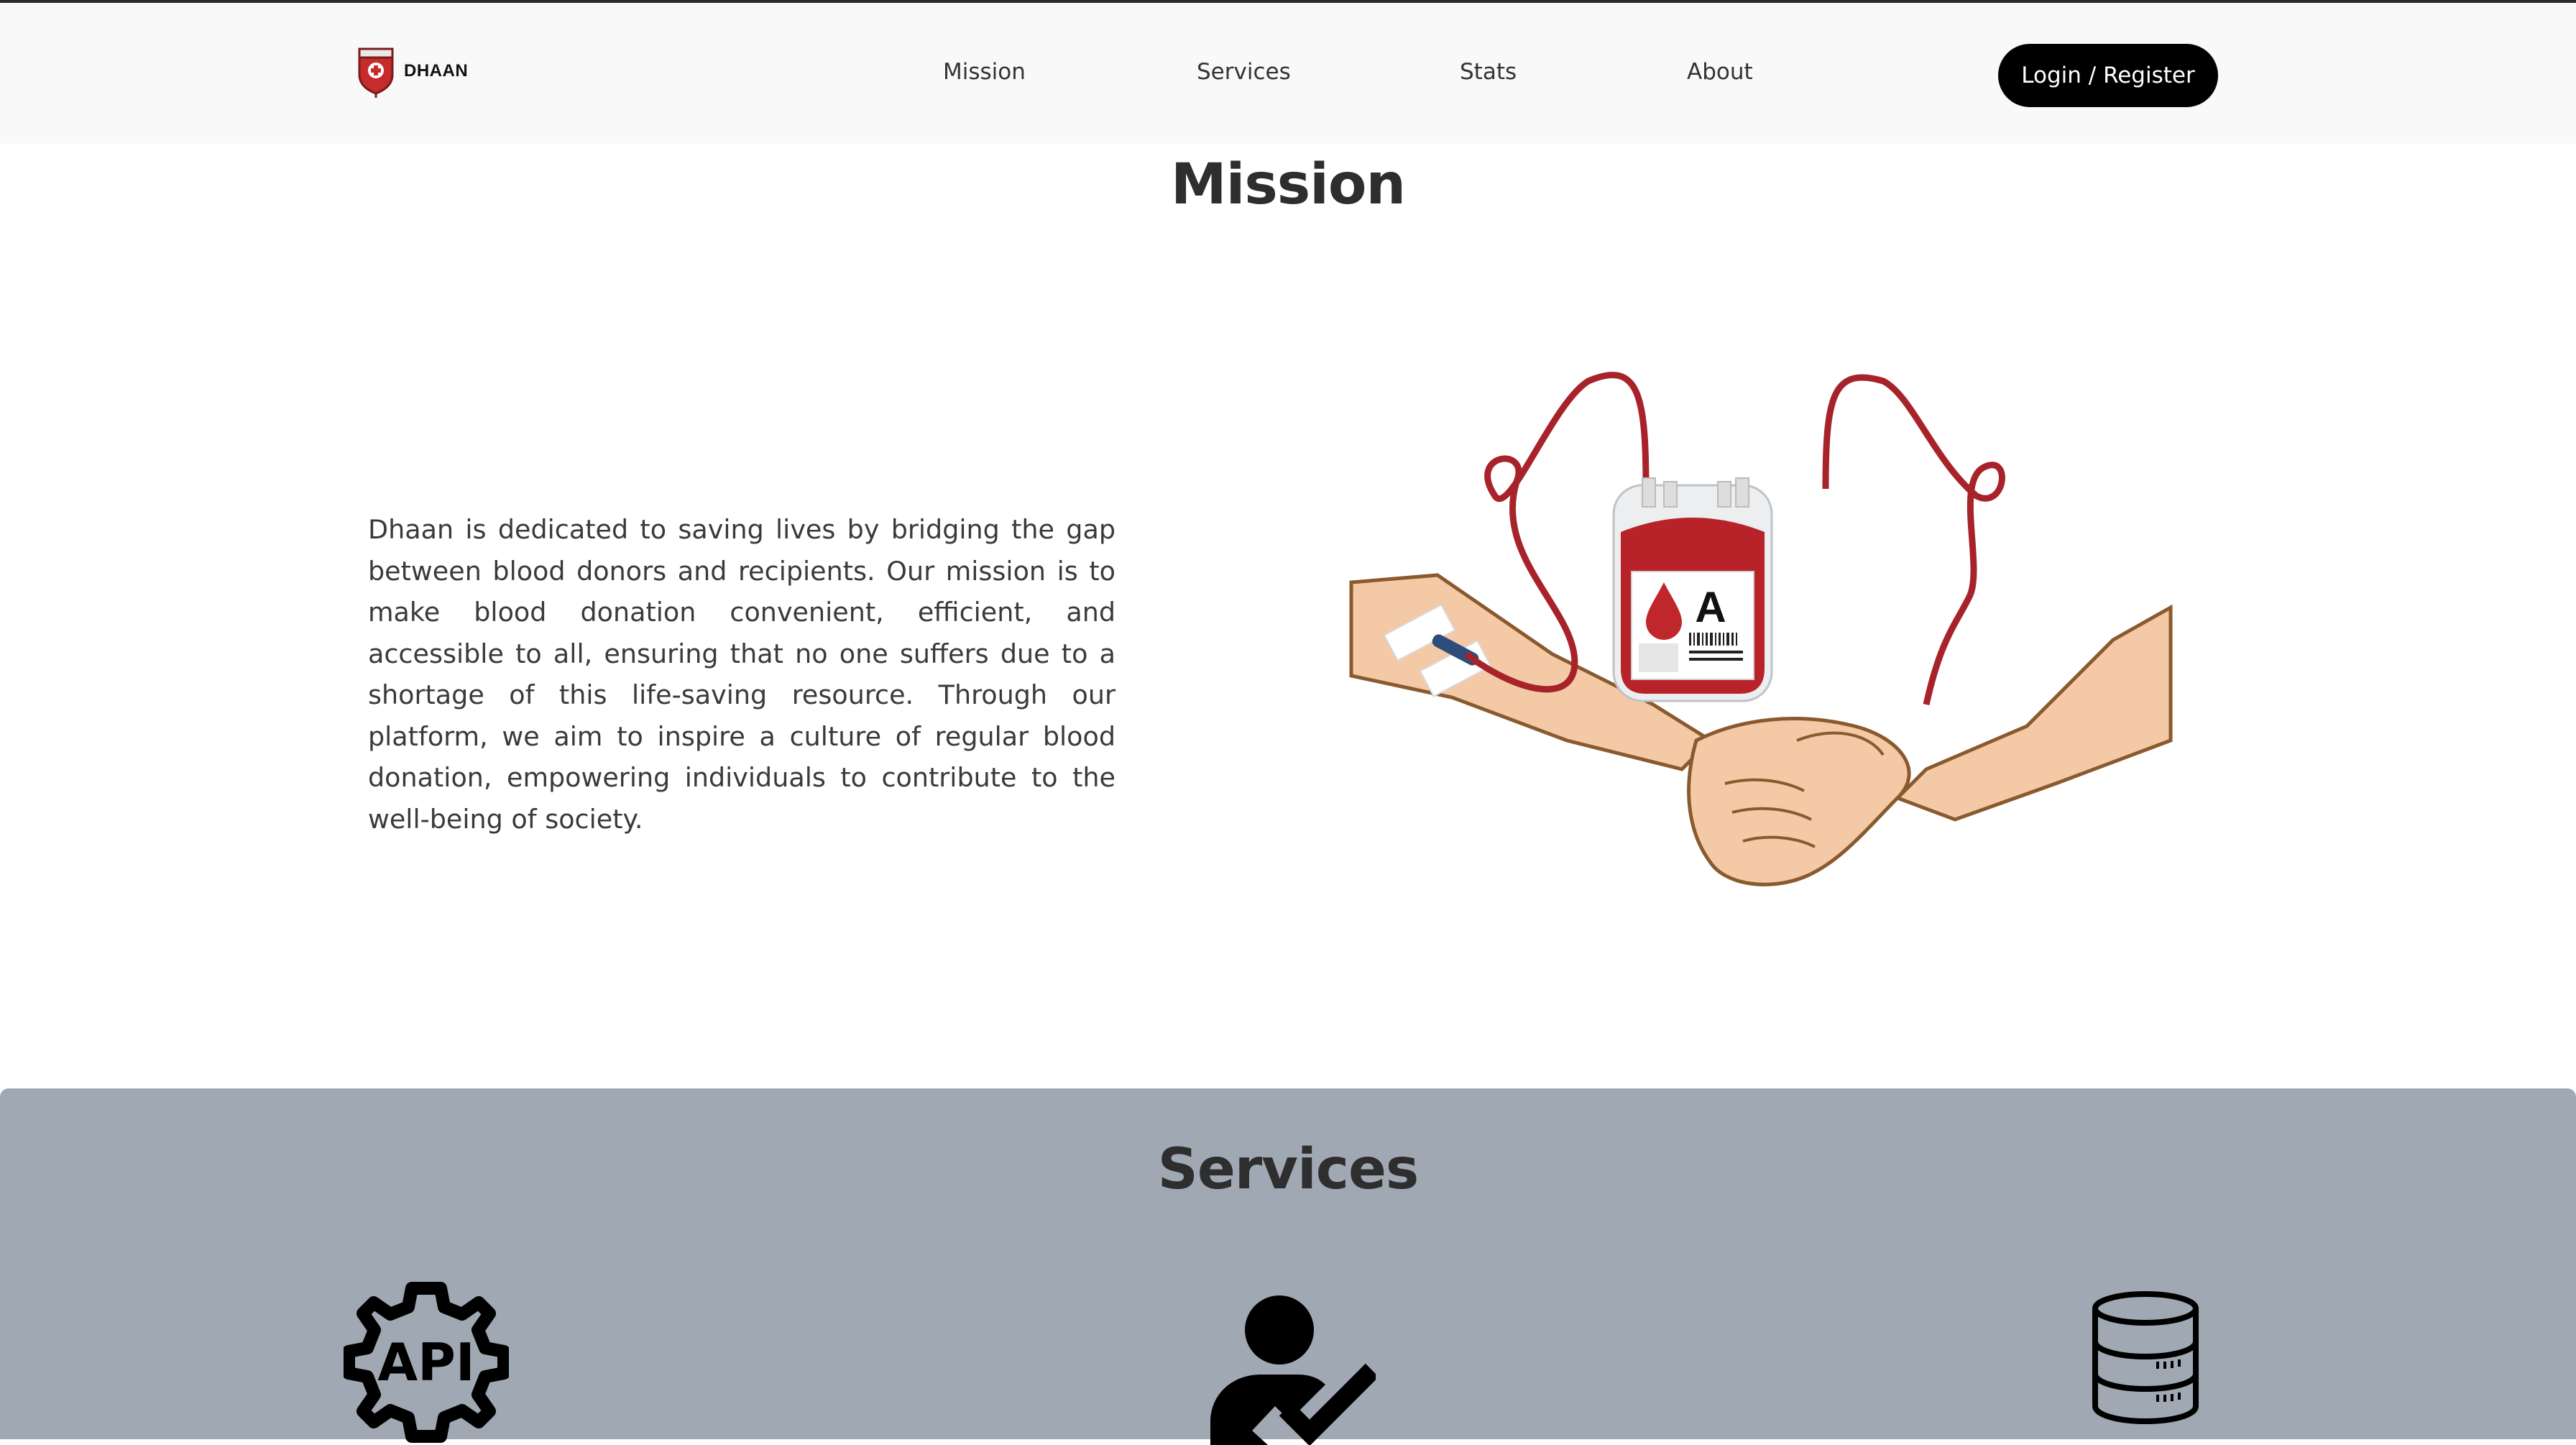 Image resolution: width=2576 pixels, height=1445 pixels. I want to click on logo: DHAAN, so click(411, 71).